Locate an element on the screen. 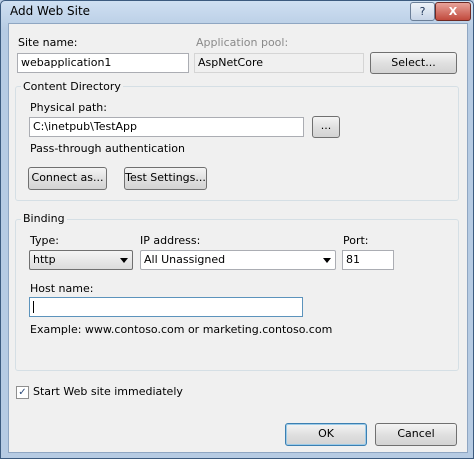  ip-address-select: All Unassigned is located at coordinates (238, 260).